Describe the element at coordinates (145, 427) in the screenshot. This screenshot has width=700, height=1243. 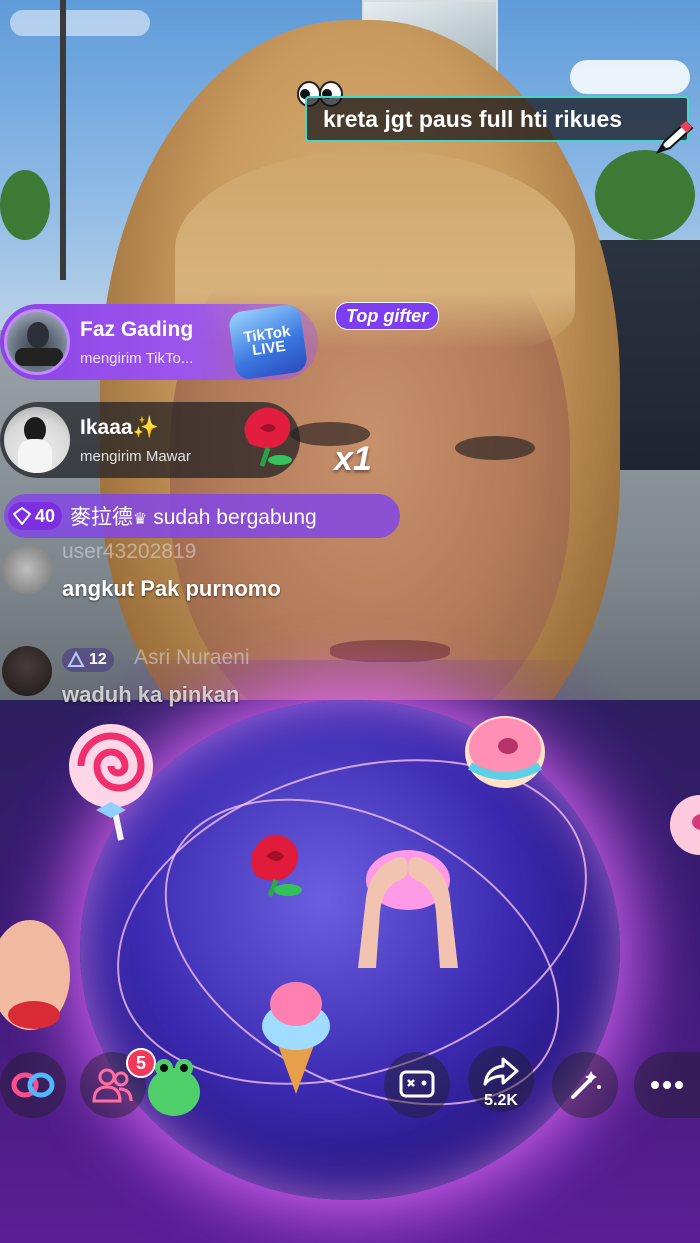
I see `sparkle-icon: ✨` at that location.